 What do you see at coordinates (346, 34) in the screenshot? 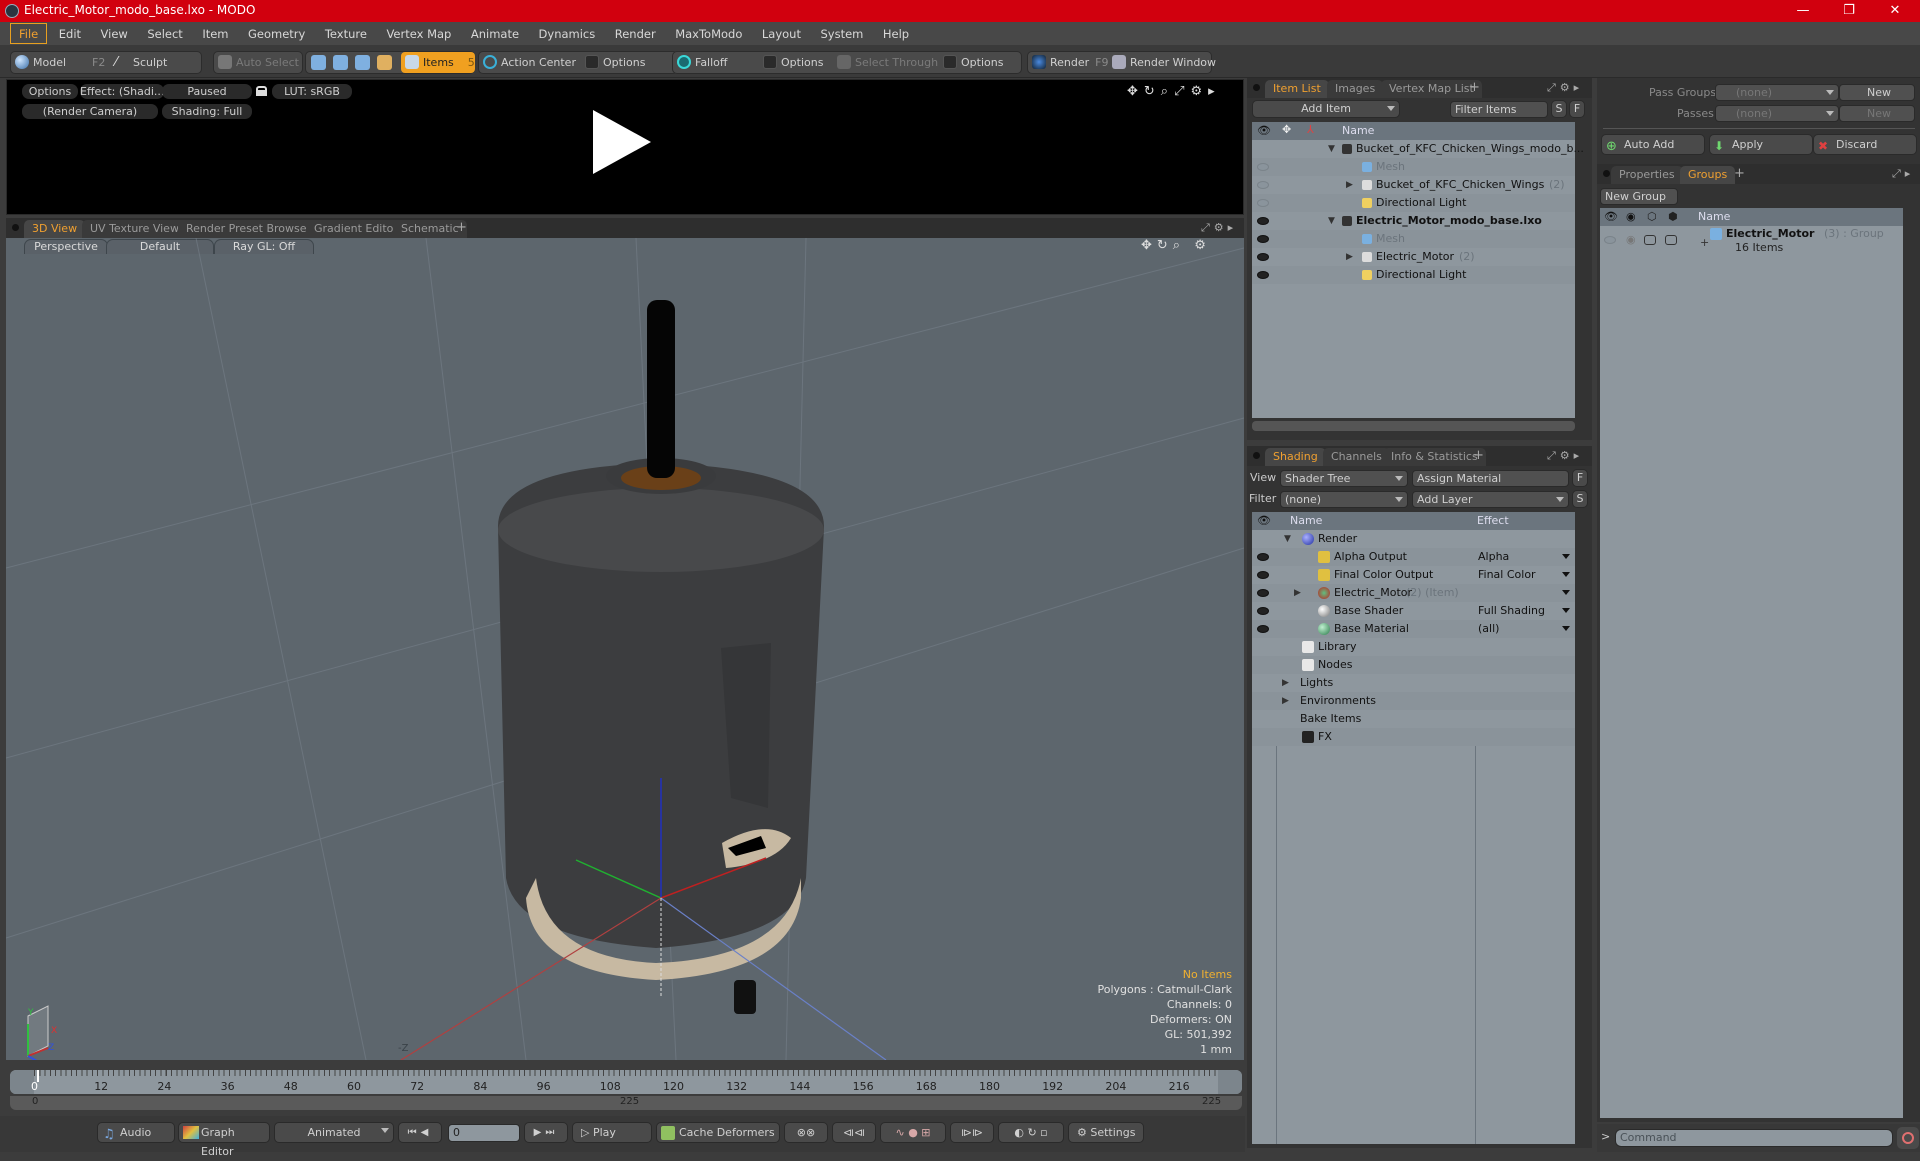
I see `menu-texture: Texture` at bounding box center [346, 34].